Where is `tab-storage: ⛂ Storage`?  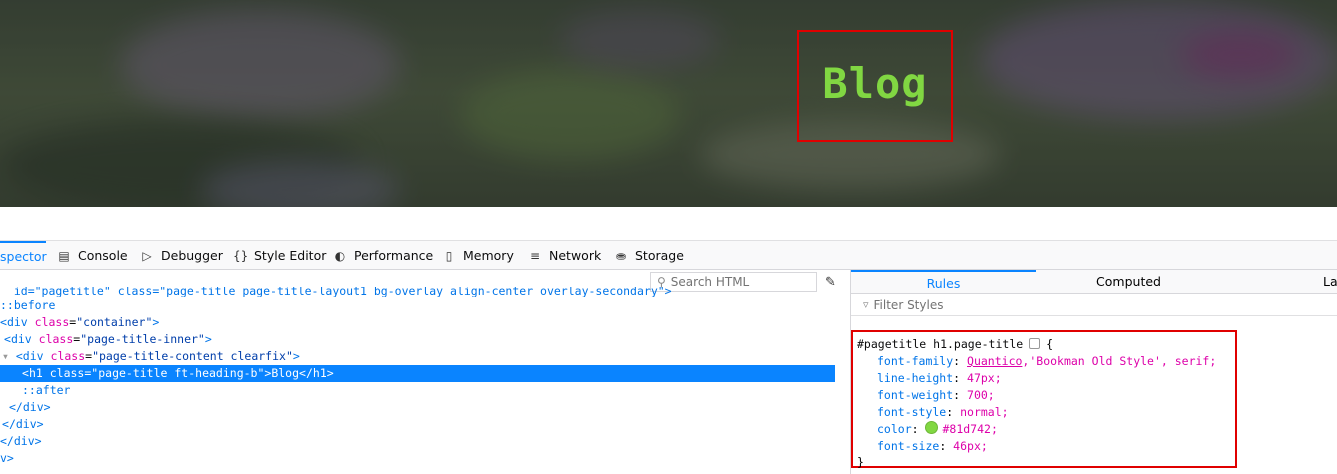
tab-storage: ⛂ Storage is located at coordinates (649, 255).